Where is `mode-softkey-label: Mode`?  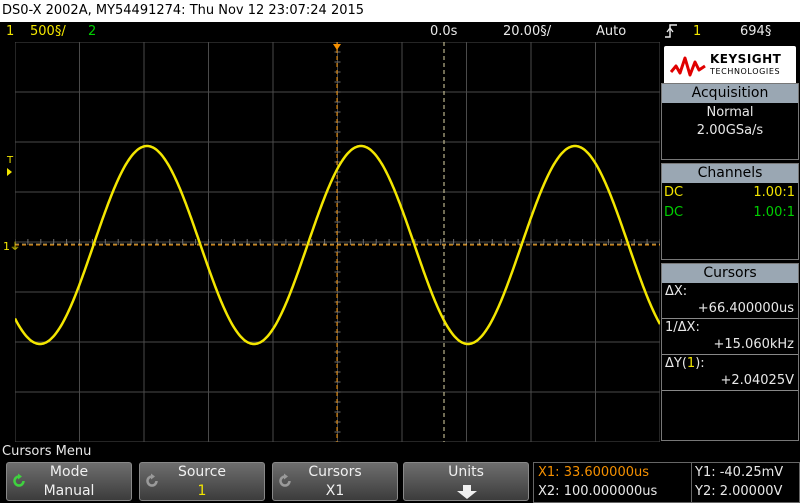 mode-softkey-label: Mode is located at coordinates (69, 472).